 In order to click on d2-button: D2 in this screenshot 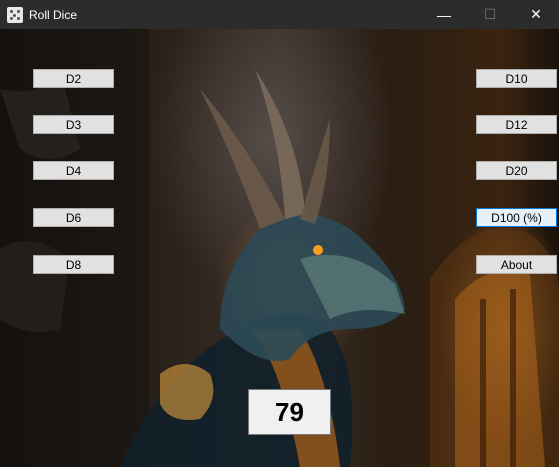, I will do `click(73, 78)`.